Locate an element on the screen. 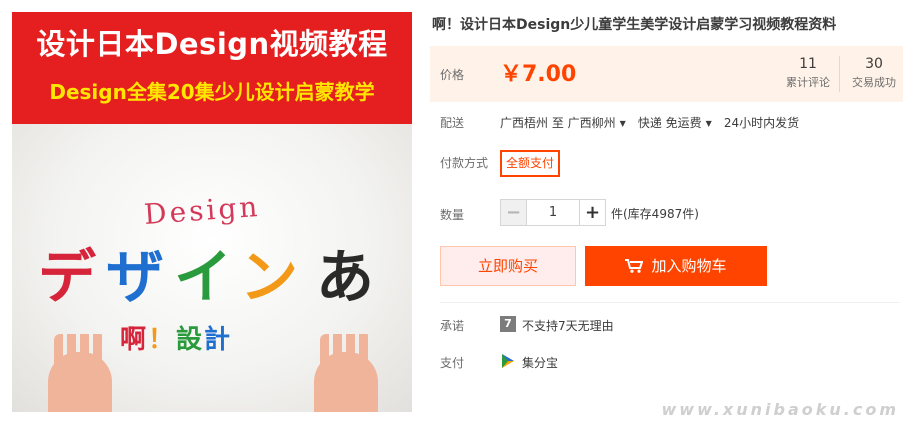  jifenbao-icon is located at coordinates (508, 361).